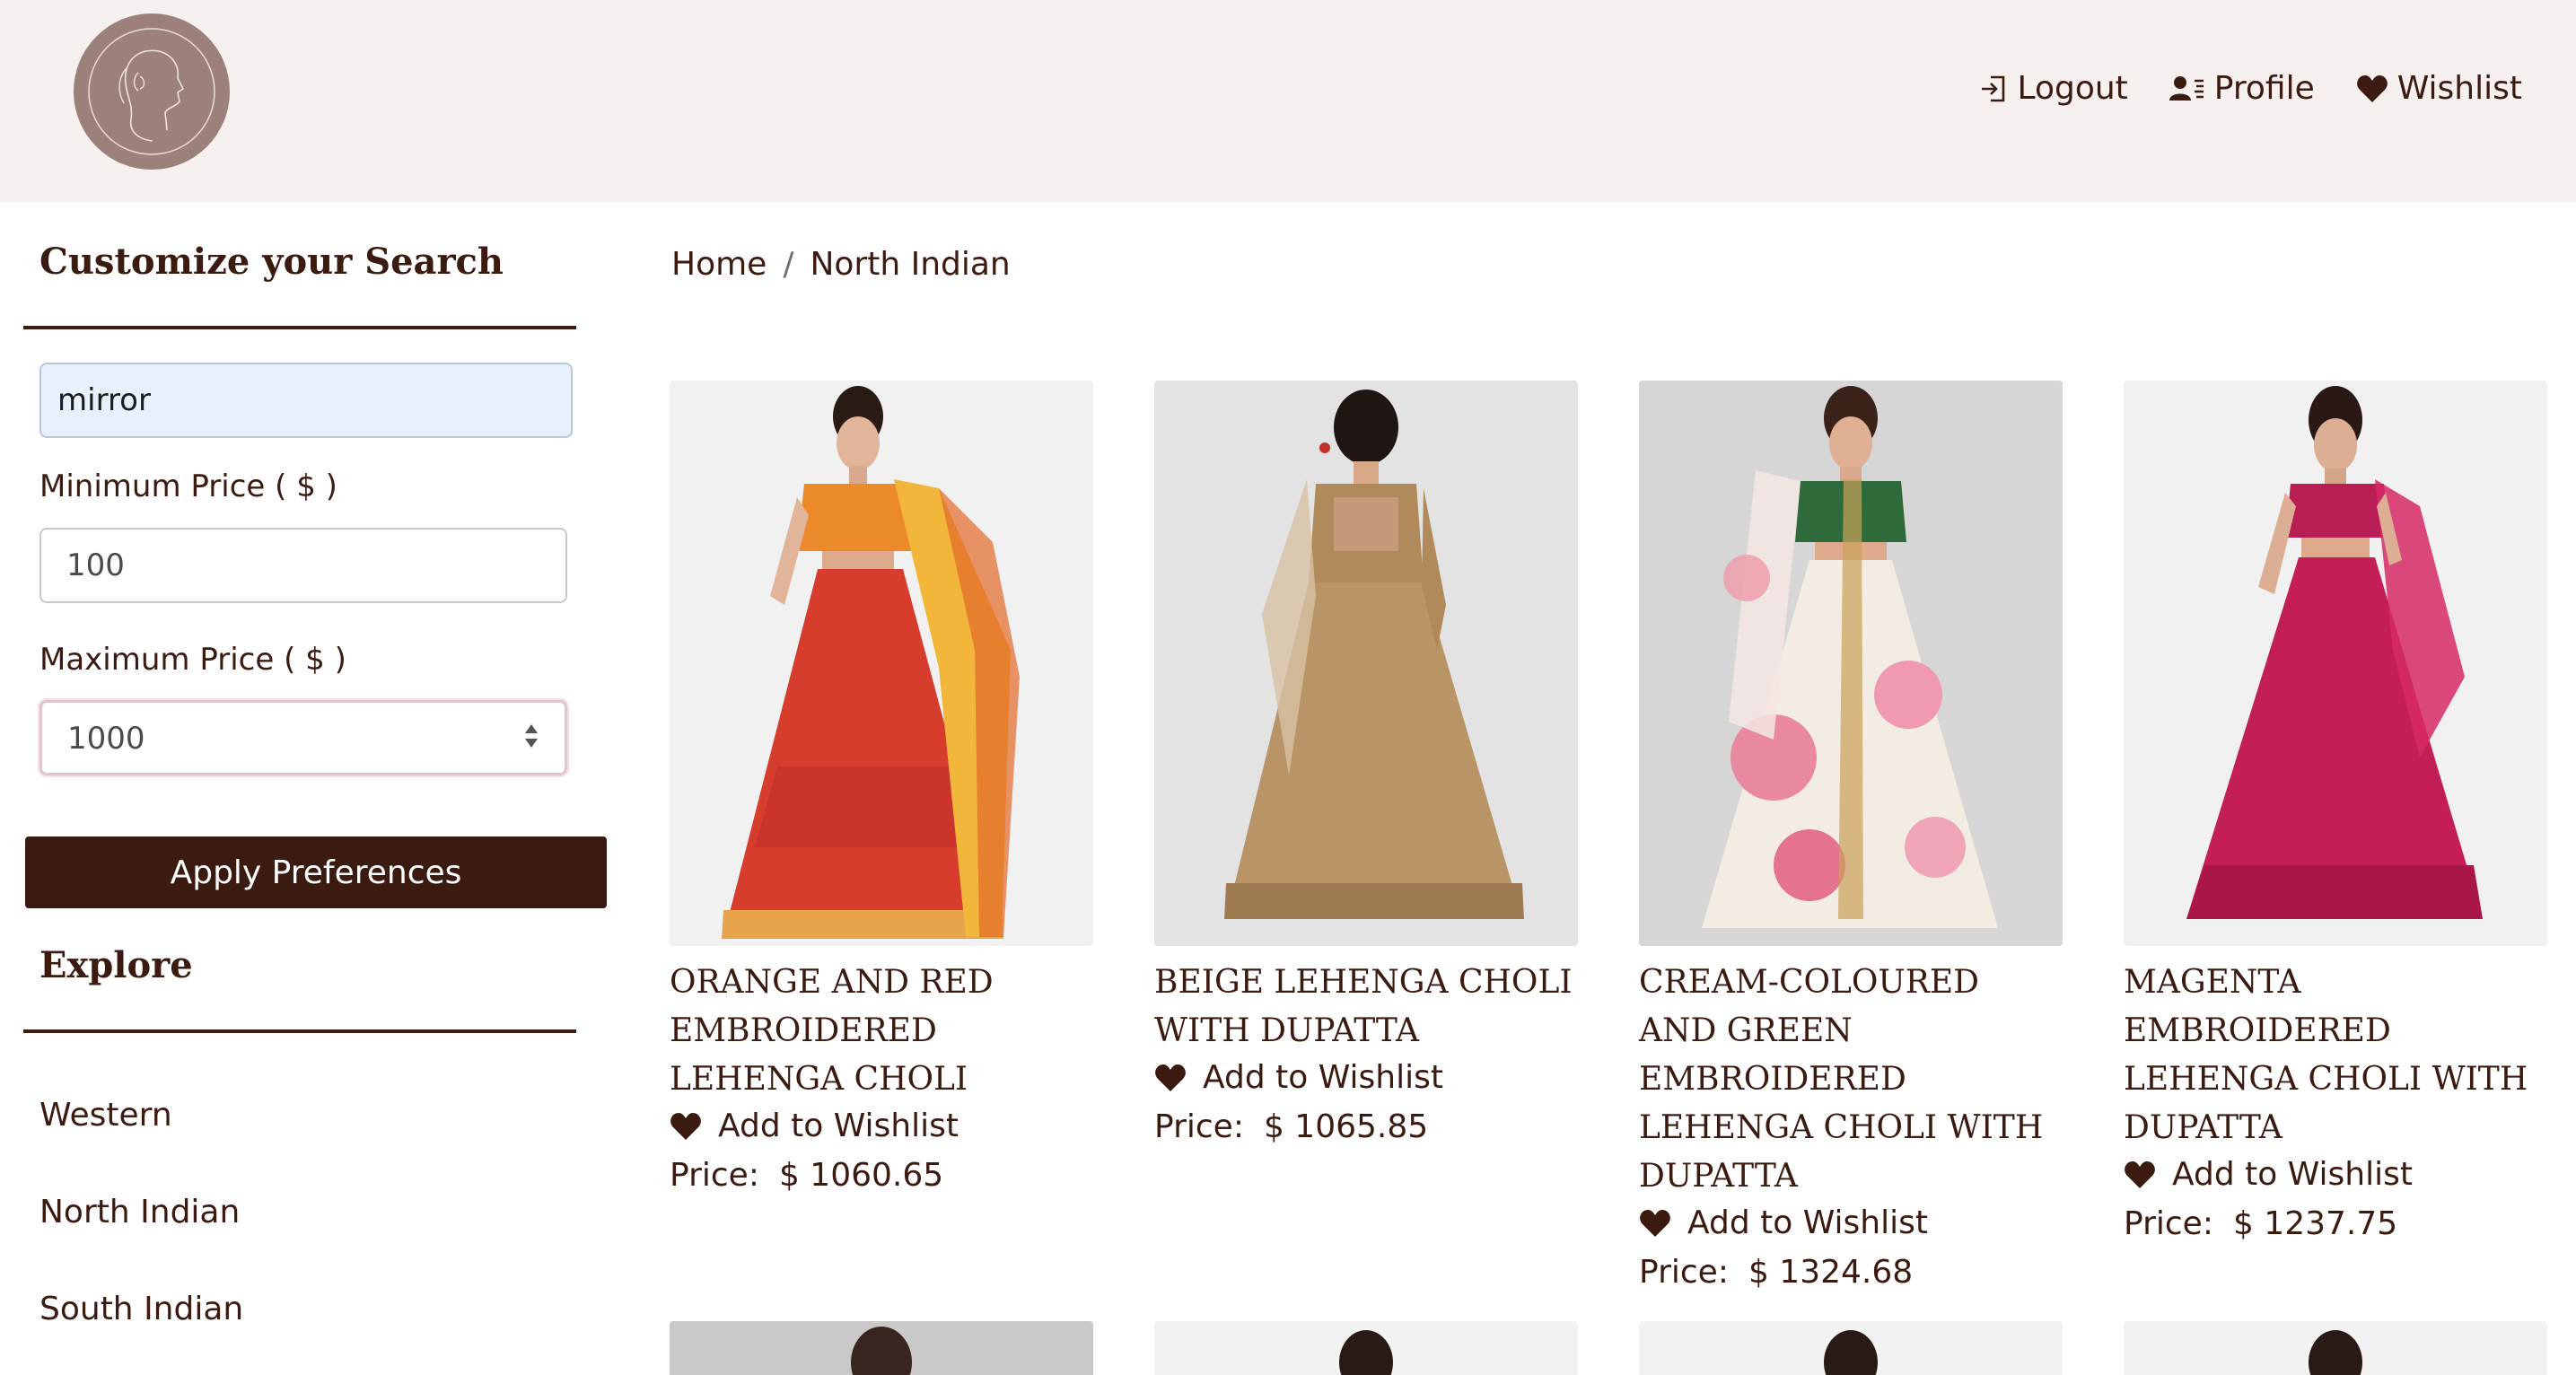  I want to click on magenta-lehenga-image, so click(2335, 663).